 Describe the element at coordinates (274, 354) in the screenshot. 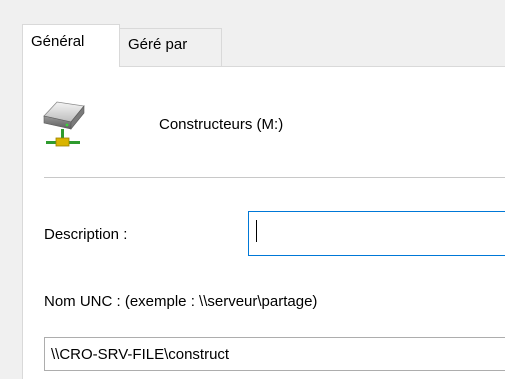

I see `unc-input` at that location.